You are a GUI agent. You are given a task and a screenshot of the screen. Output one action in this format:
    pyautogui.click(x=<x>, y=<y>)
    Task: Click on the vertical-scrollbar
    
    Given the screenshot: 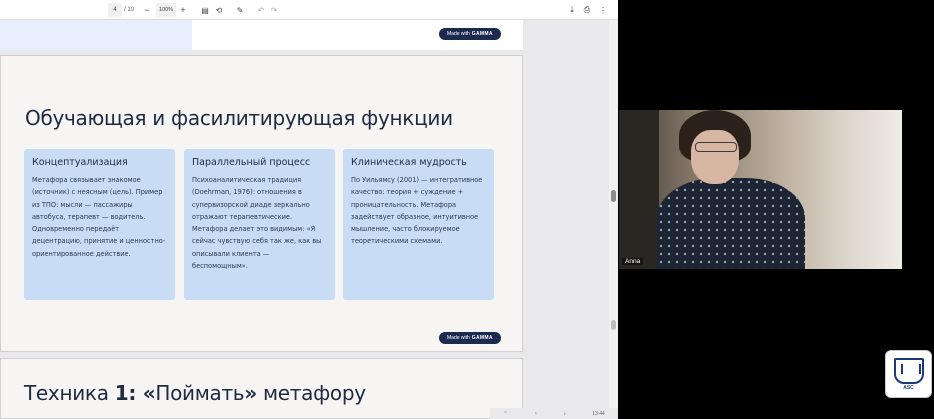 What is the action you would take?
    pyautogui.click(x=613, y=219)
    